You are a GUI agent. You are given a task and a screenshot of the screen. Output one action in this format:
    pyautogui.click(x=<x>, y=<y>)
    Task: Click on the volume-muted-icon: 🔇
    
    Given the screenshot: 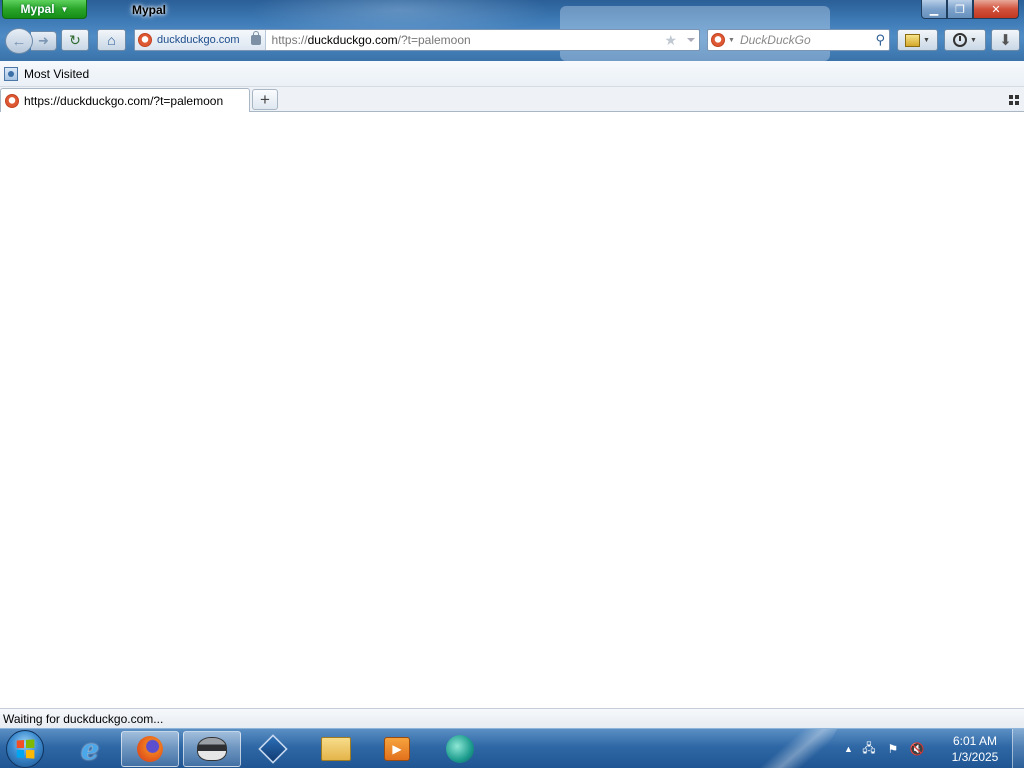 What is the action you would take?
    pyautogui.click(x=917, y=749)
    